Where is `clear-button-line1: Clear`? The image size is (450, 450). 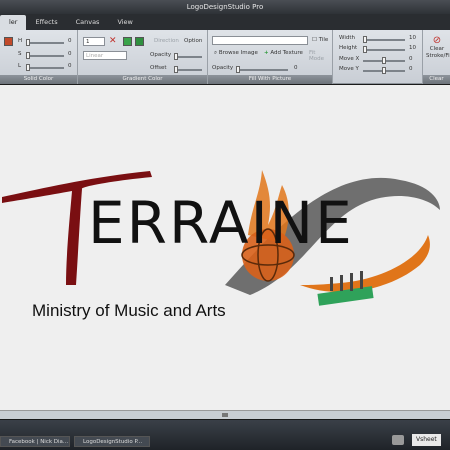 clear-button-line1: Clear is located at coordinates (437, 49).